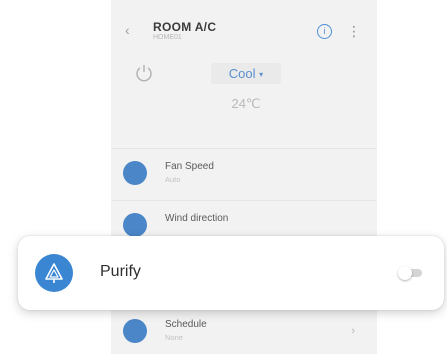 The image size is (447, 354). I want to click on mode-label: Cool, so click(242, 73).